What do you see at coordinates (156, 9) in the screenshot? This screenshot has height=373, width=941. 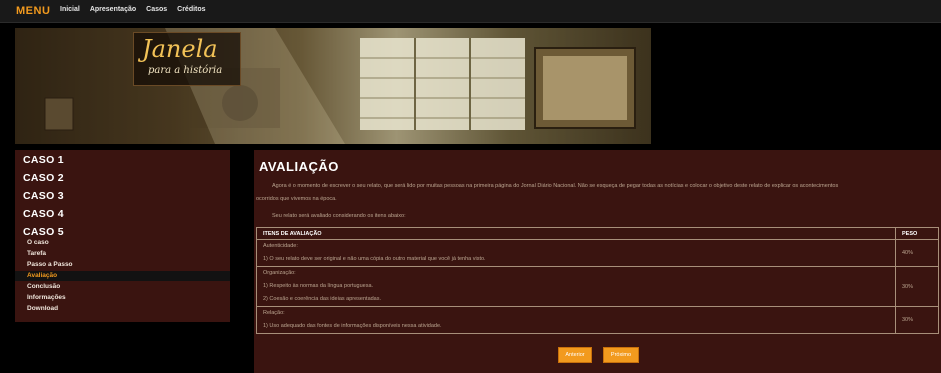 I see `nav-item-casos: Casos` at bounding box center [156, 9].